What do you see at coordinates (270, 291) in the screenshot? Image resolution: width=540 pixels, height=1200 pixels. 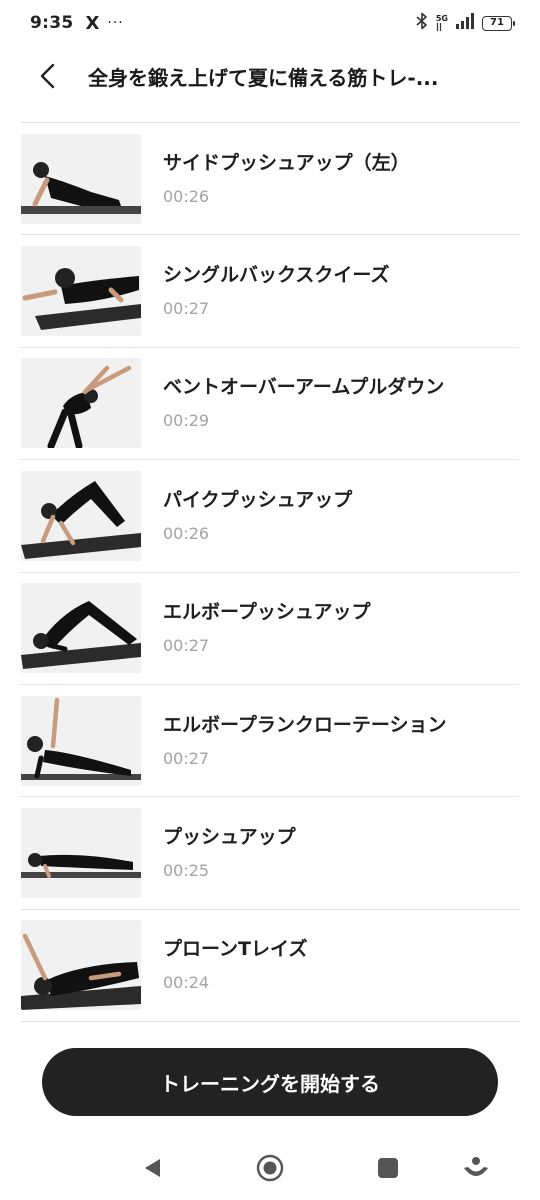 I see `exercise-item: シングルバックスクイーズ 00:27` at bounding box center [270, 291].